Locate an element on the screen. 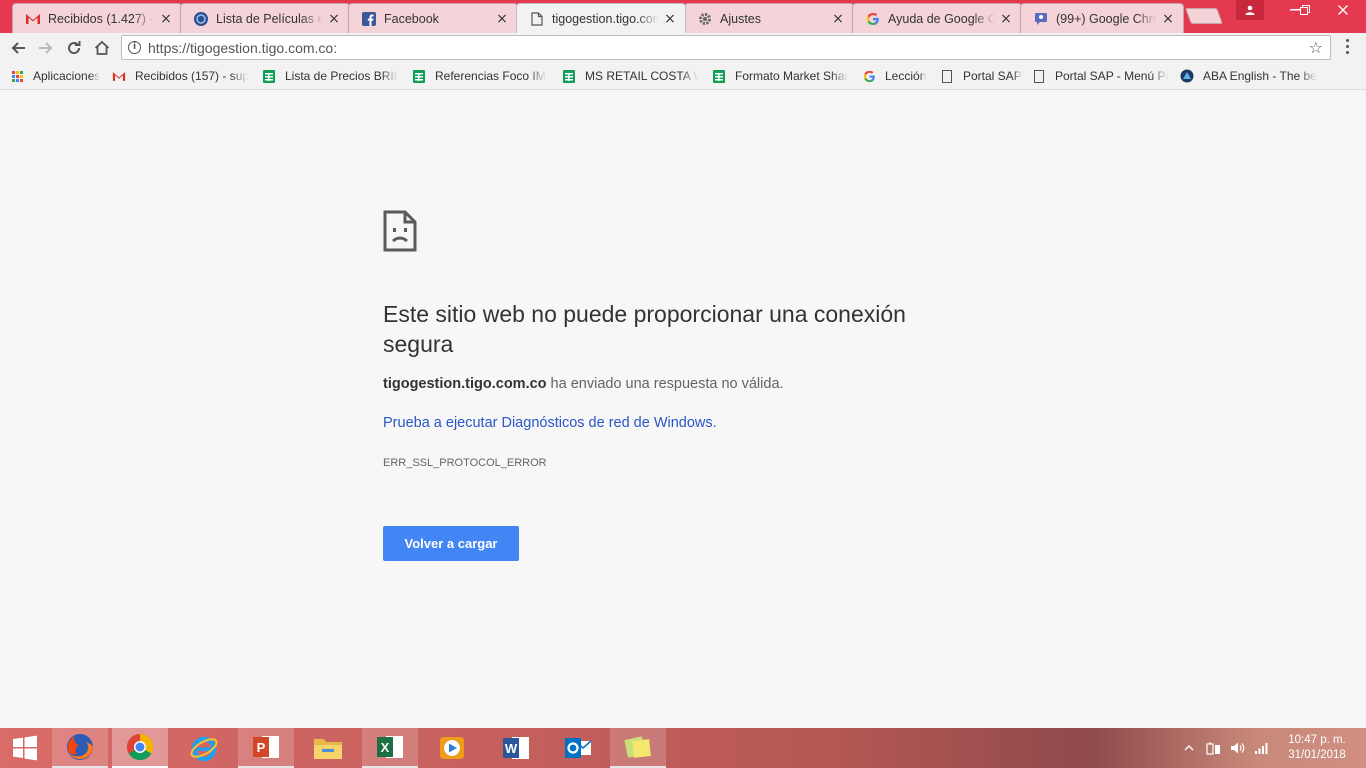 The image size is (1366, 768). taskbar-chrome is located at coordinates (140, 748).